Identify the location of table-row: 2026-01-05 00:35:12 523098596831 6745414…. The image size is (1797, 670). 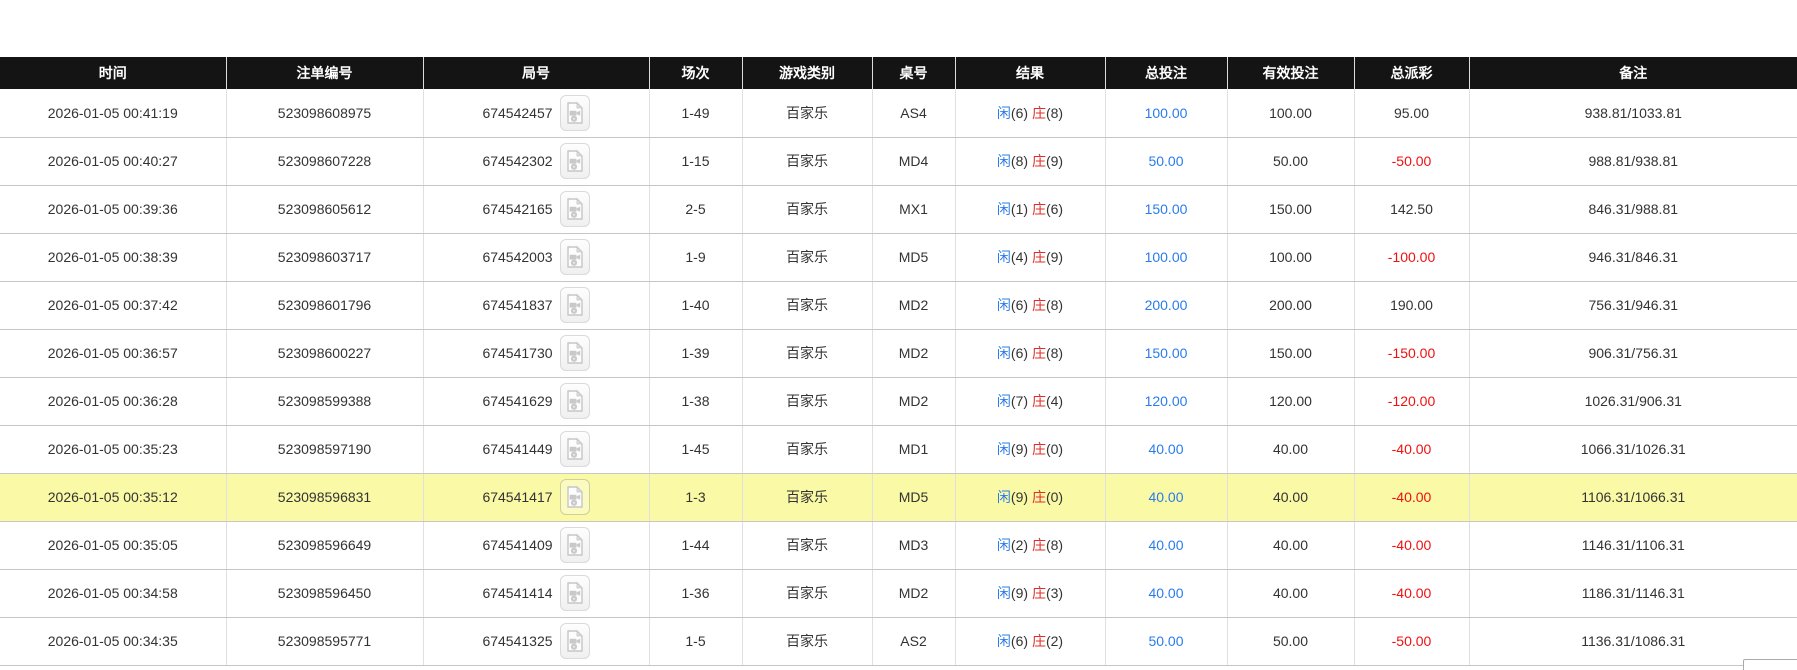
(898, 497).